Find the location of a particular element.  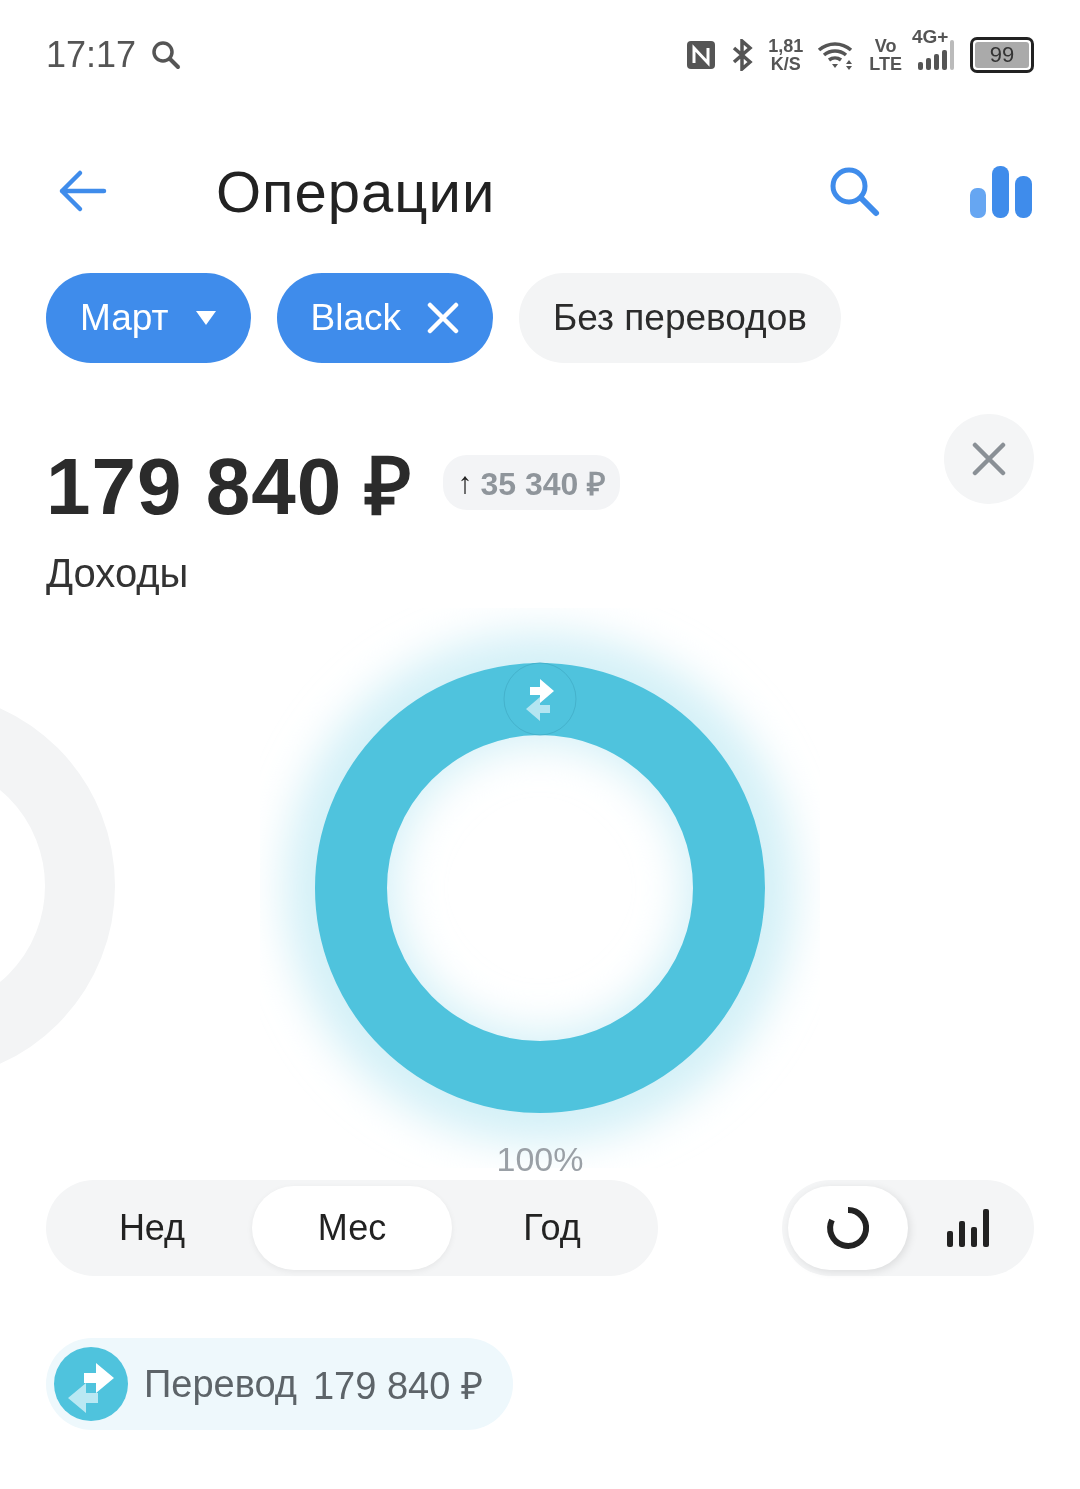

battery-indicator: 99 is located at coordinates (1002, 55).